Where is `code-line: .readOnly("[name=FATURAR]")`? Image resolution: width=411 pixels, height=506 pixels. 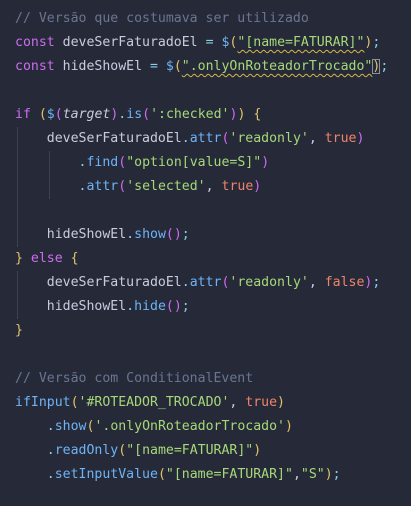 code-line: .readOnly("[name=FATURAR]") is located at coordinates (205, 451).